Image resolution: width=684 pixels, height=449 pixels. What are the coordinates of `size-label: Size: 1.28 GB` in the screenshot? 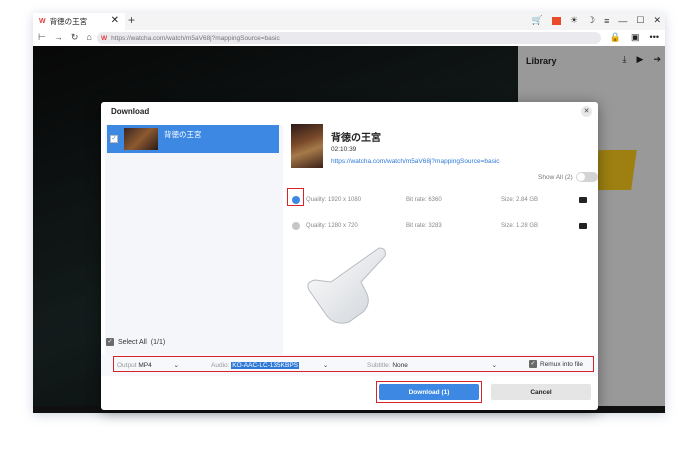 It's located at (520, 226).